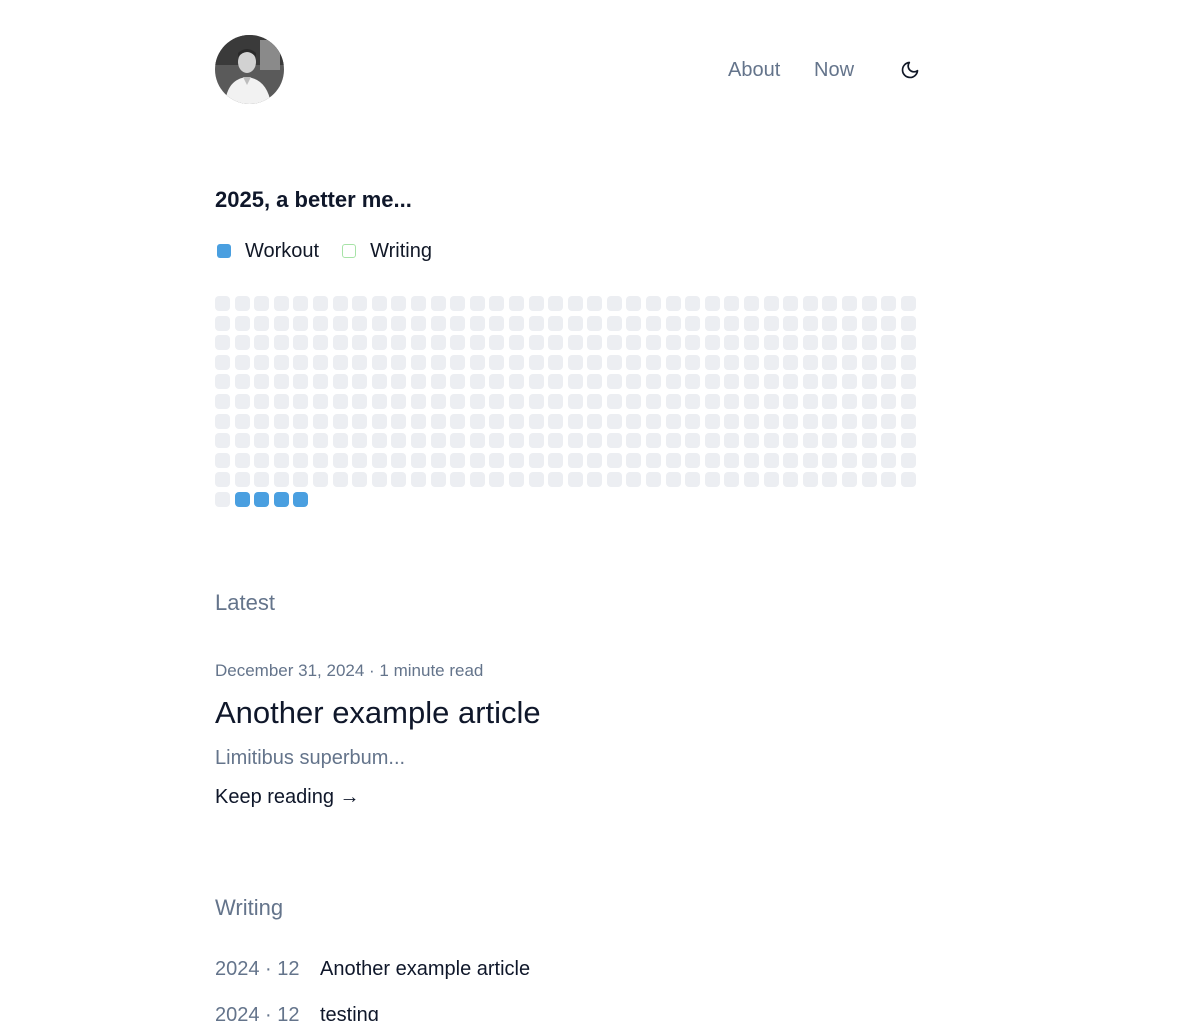  What do you see at coordinates (834, 70) in the screenshot?
I see `nav-now-link: Now` at bounding box center [834, 70].